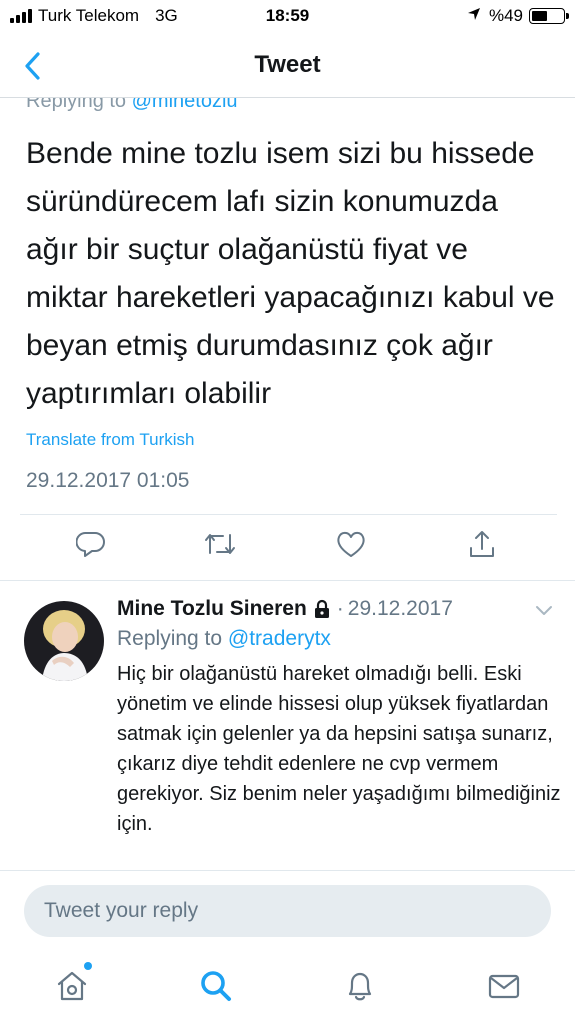  What do you see at coordinates (505, 15) in the screenshot?
I see `battery-percent: %49` at bounding box center [505, 15].